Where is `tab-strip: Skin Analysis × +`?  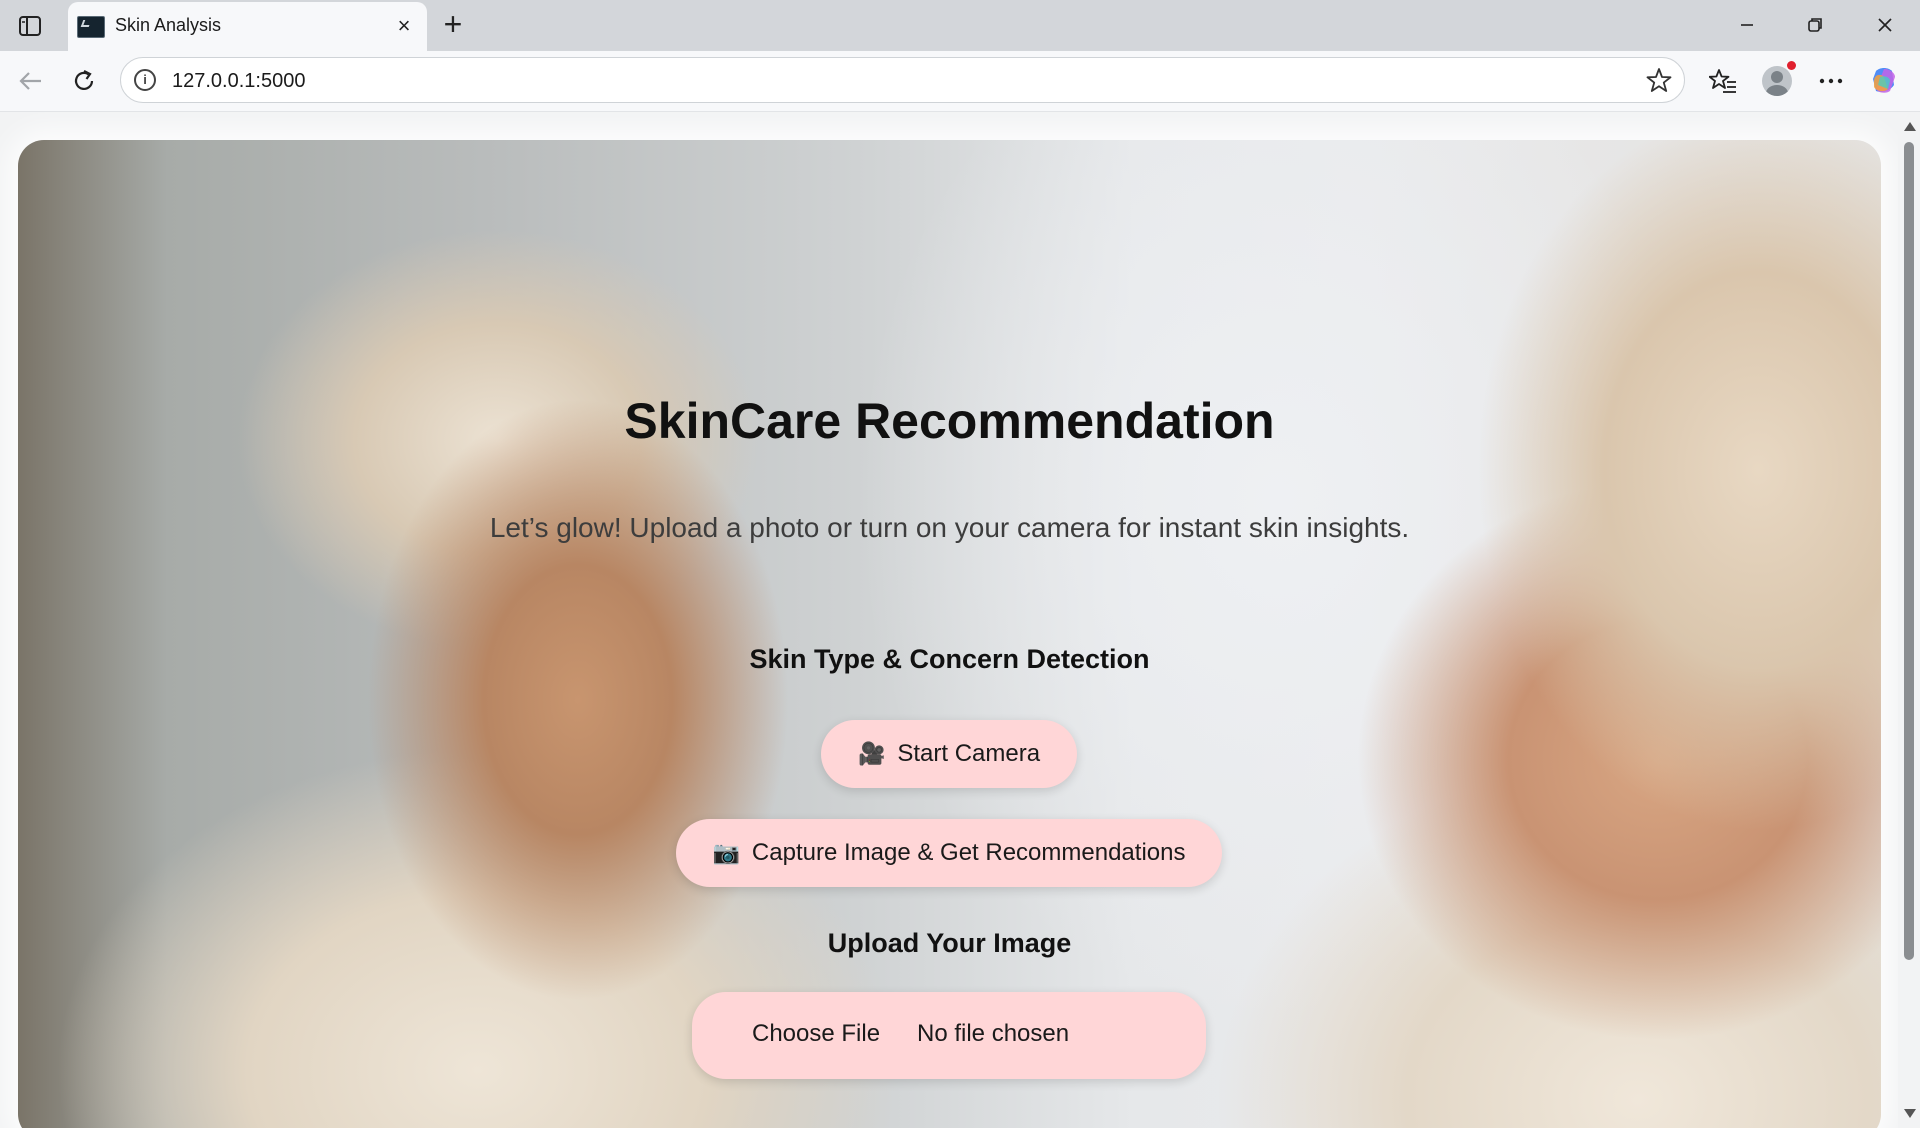 tab-strip: Skin Analysis × + is located at coordinates (960, 25).